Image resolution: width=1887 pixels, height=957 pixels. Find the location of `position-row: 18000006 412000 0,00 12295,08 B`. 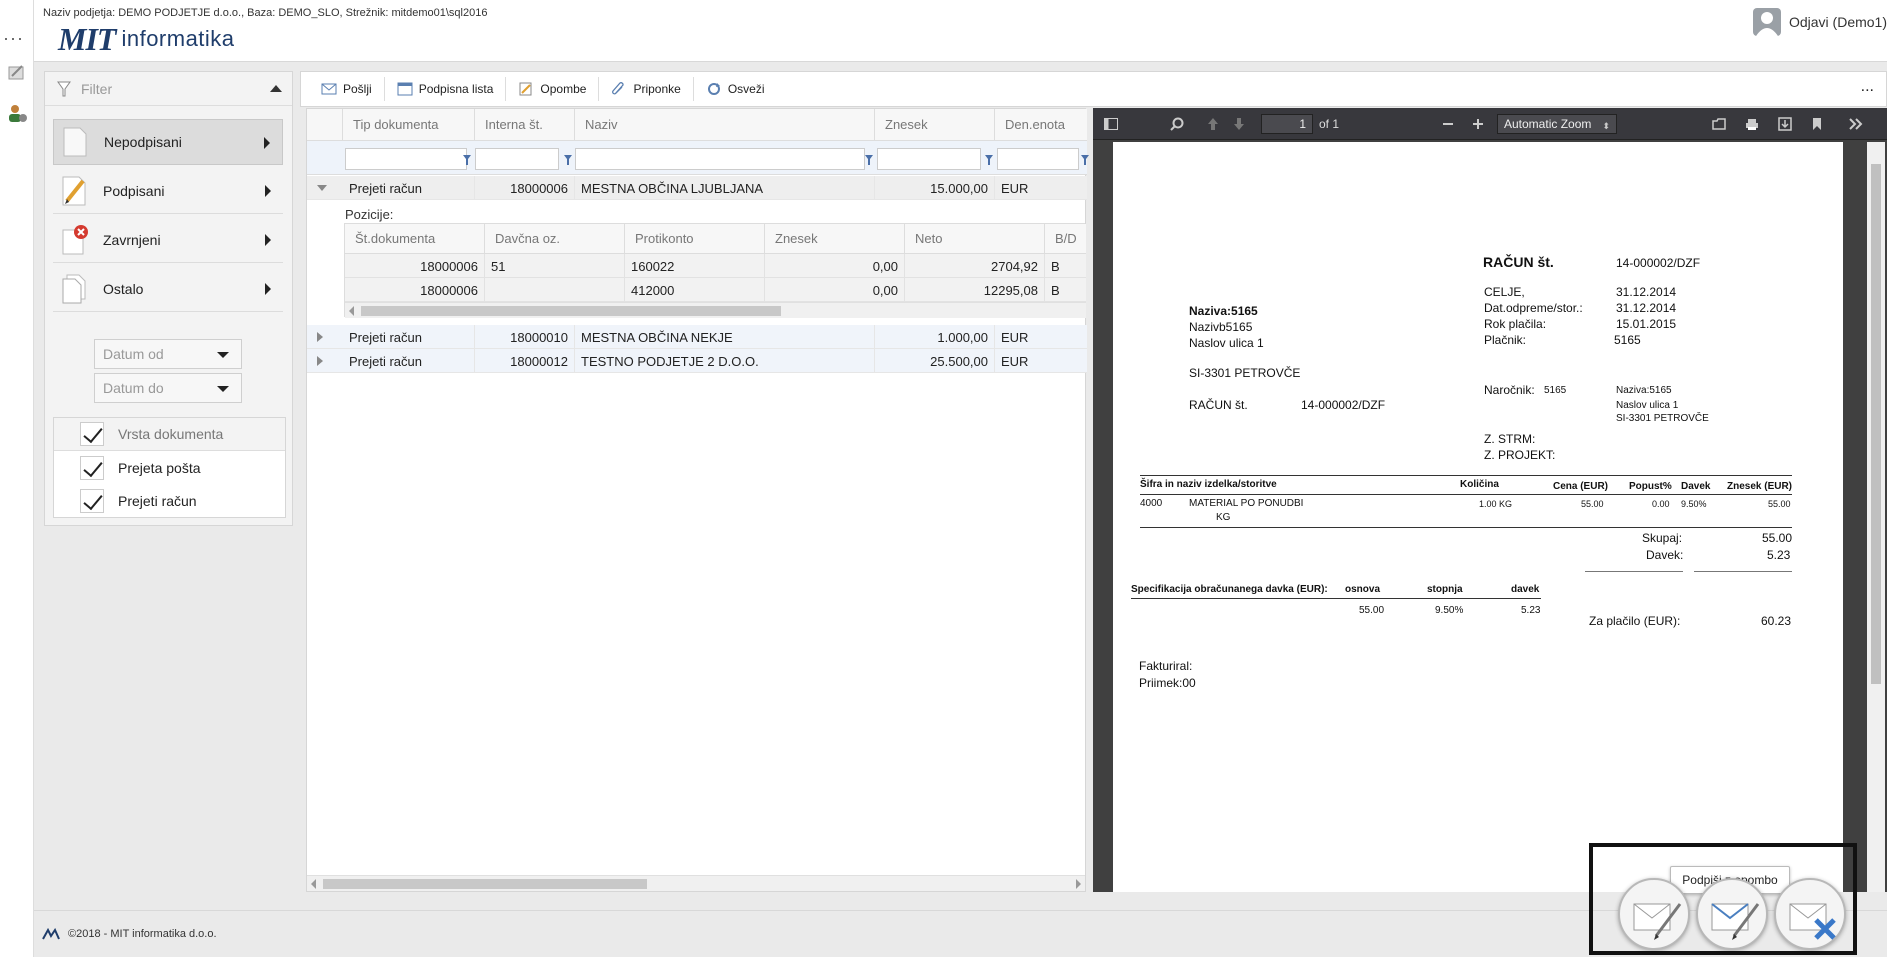

position-row: 18000006 412000 0,00 12295,08 B is located at coordinates (715, 290).